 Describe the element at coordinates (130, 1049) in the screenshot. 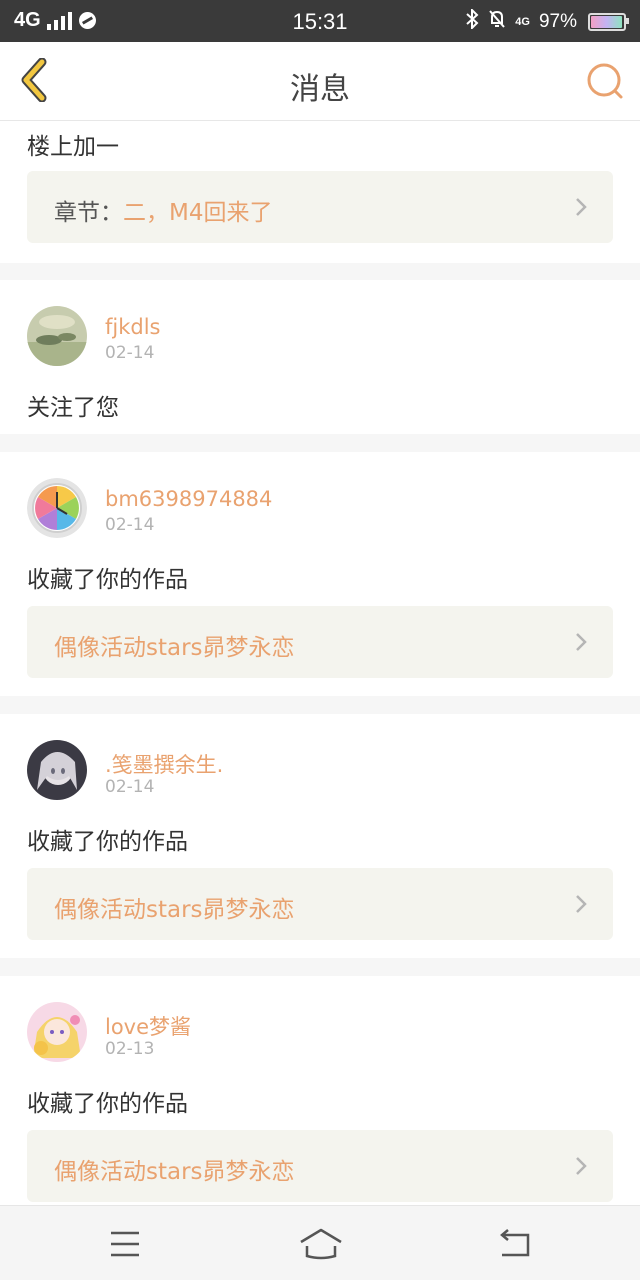

I see `message-date: 02-13` at that location.